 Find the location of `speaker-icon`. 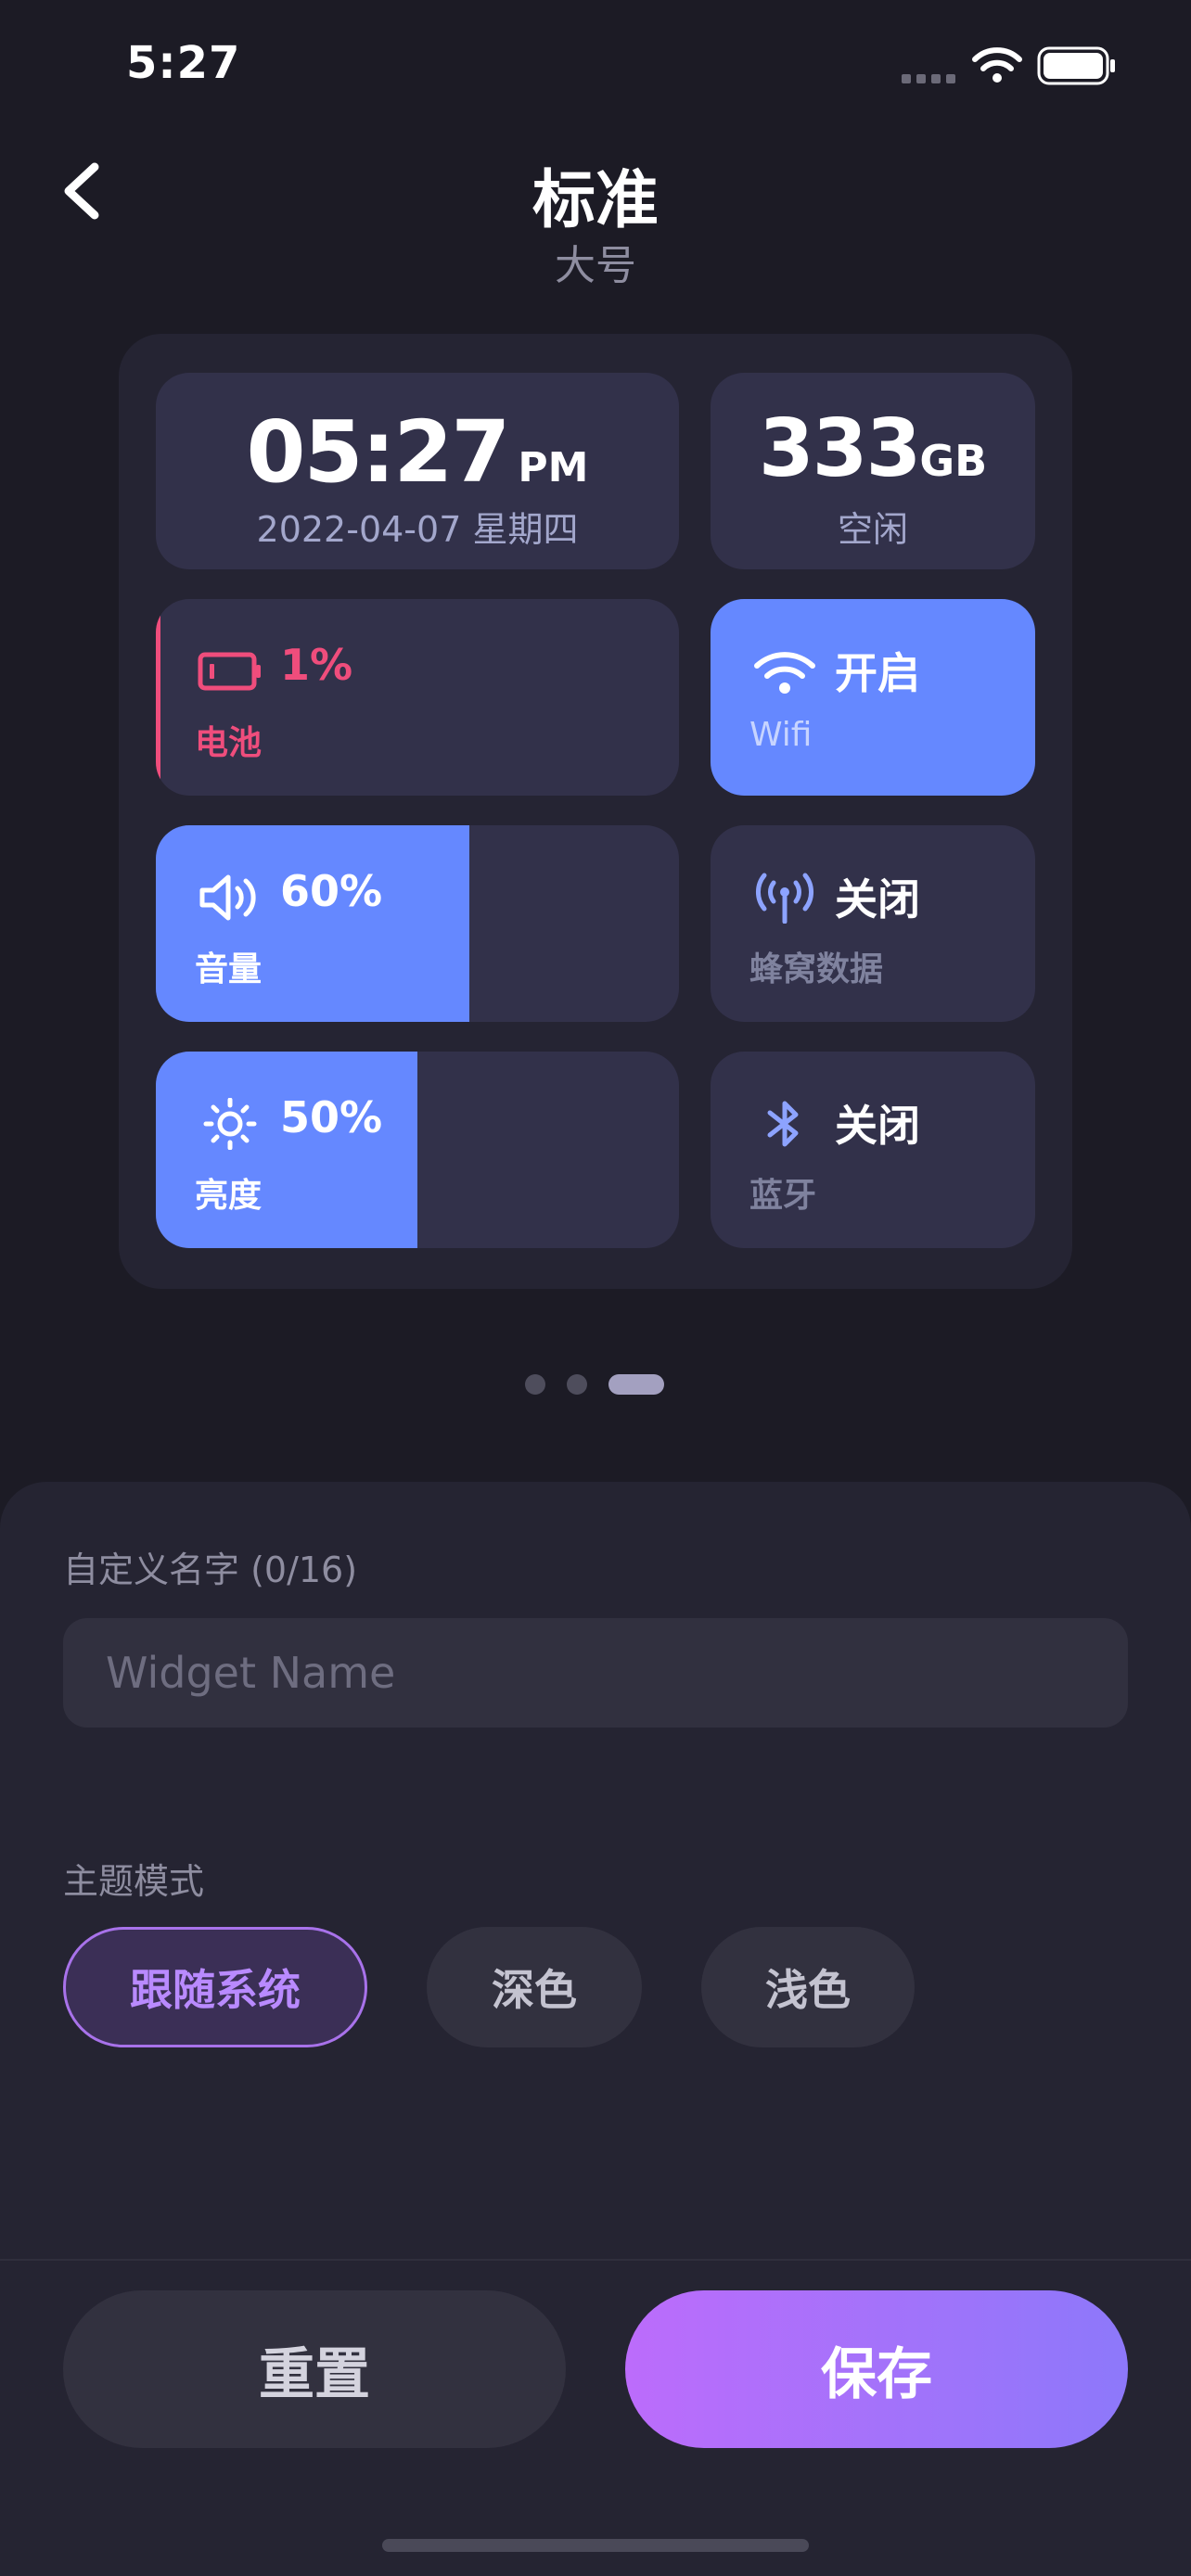

speaker-icon is located at coordinates (228, 897).